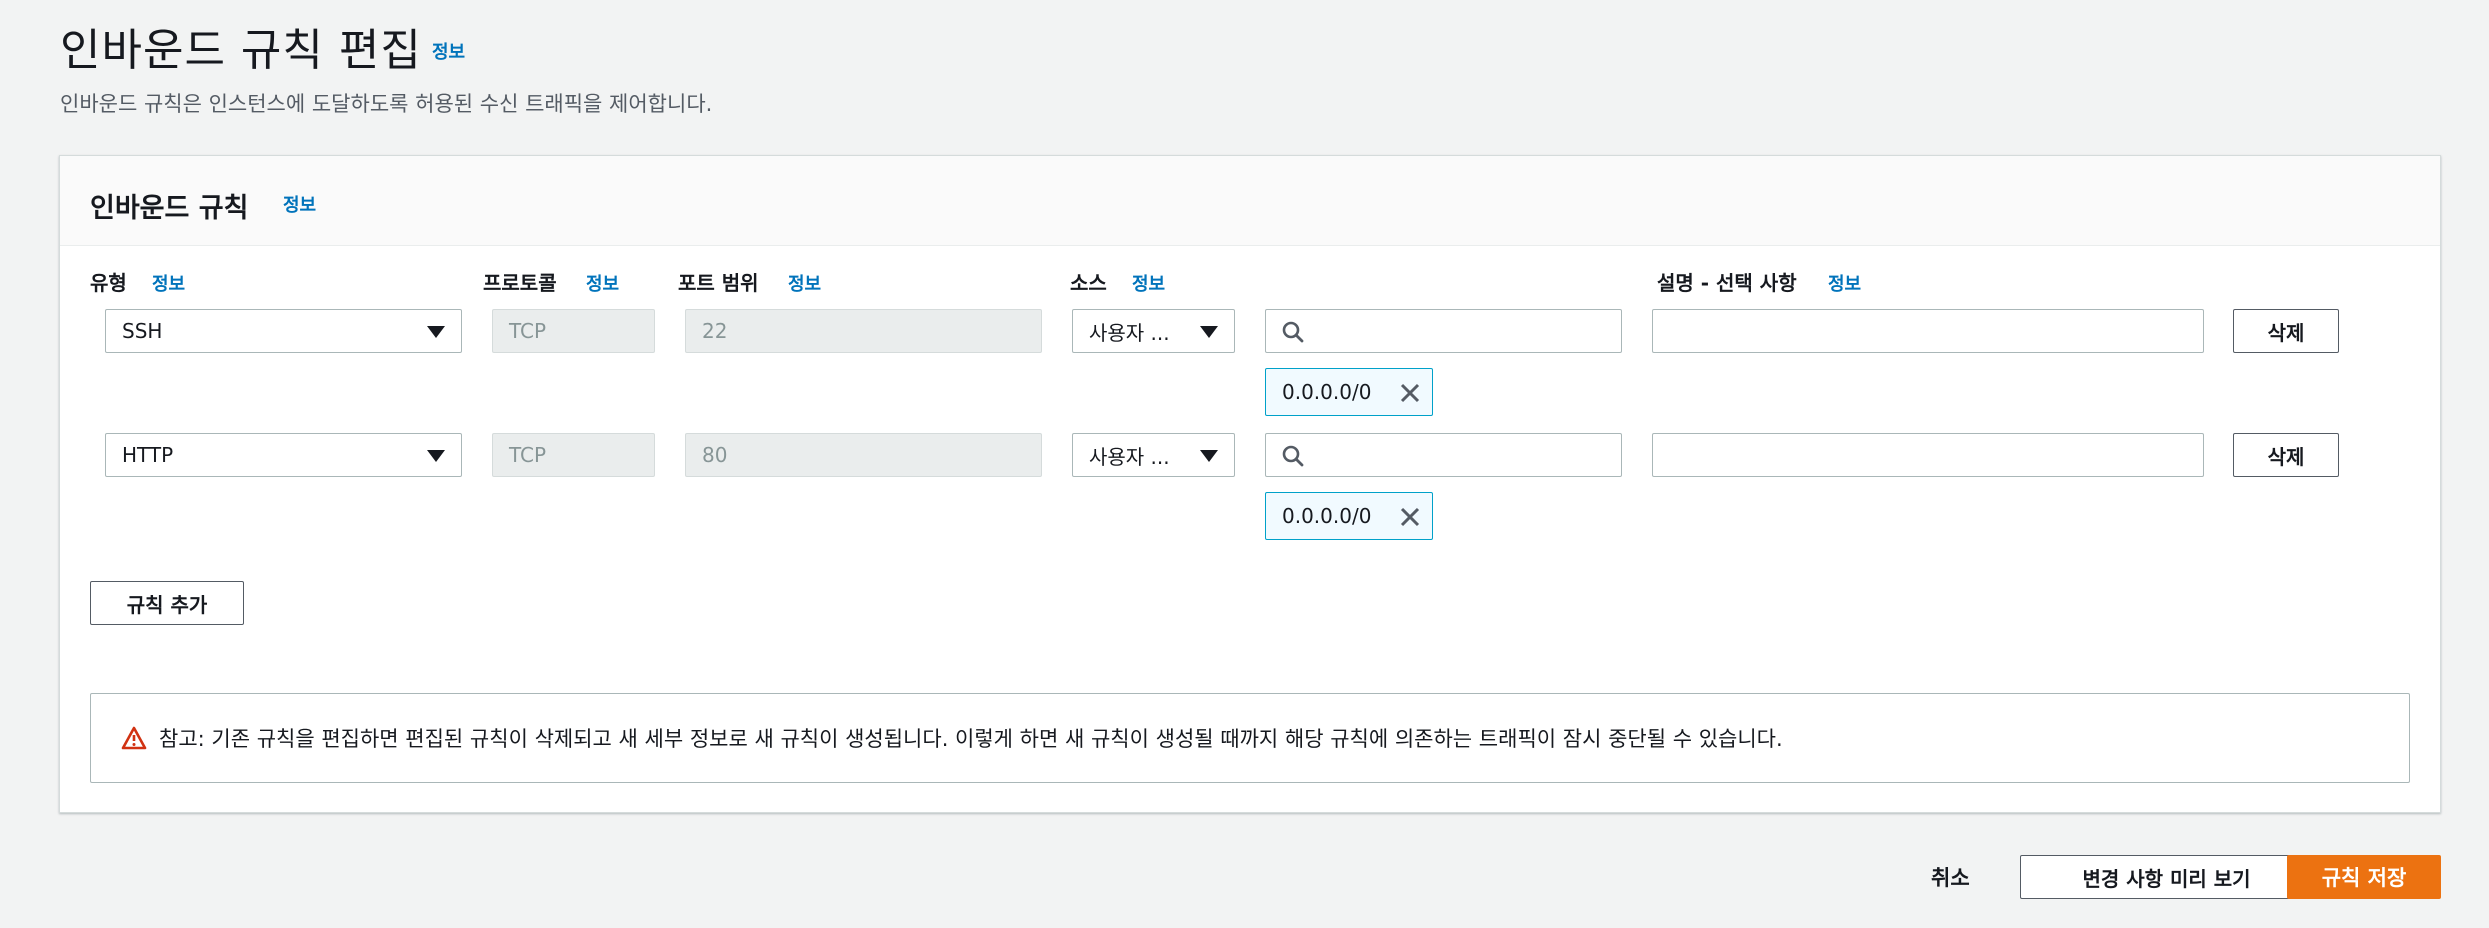 This screenshot has height=928, width=2489. I want to click on rule-type-select: HTTP, so click(283, 455).